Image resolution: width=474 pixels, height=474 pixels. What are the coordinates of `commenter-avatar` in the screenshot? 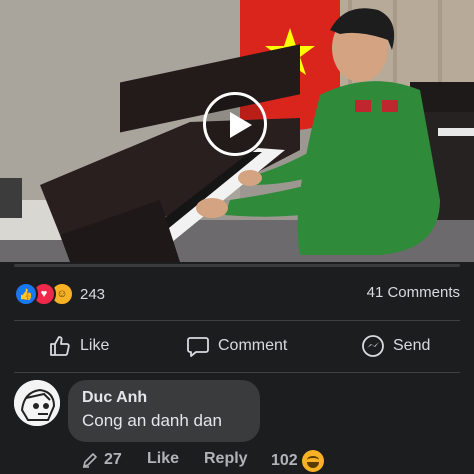 It's located at (37, 403).